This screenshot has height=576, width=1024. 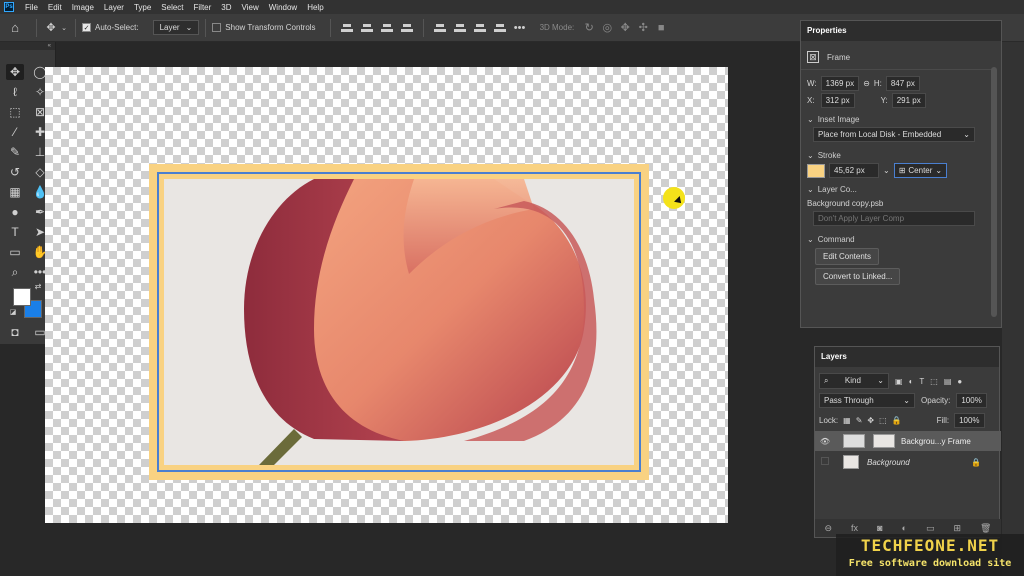 I want to click on adjustment-layer-icon: ◐, so click(x=904, y=528).